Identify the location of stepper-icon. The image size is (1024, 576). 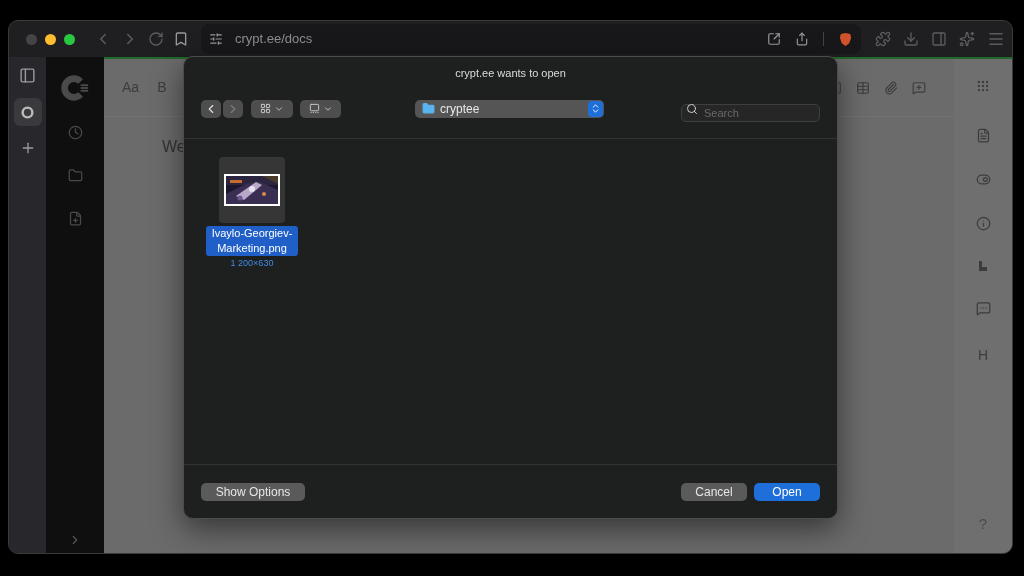
(595, 108).